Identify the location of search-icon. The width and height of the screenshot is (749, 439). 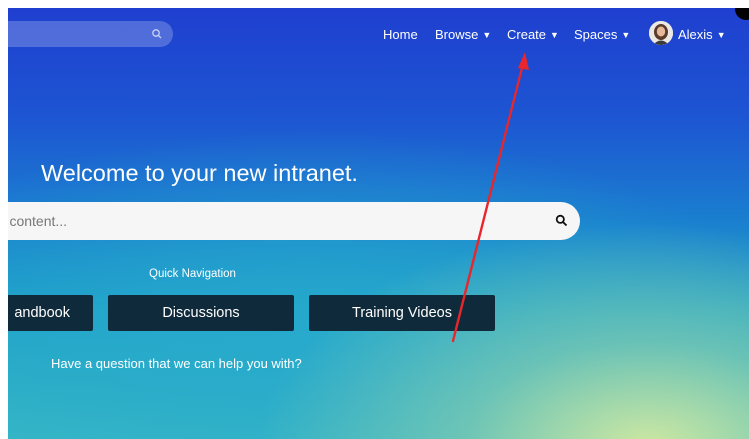
(561, 223).